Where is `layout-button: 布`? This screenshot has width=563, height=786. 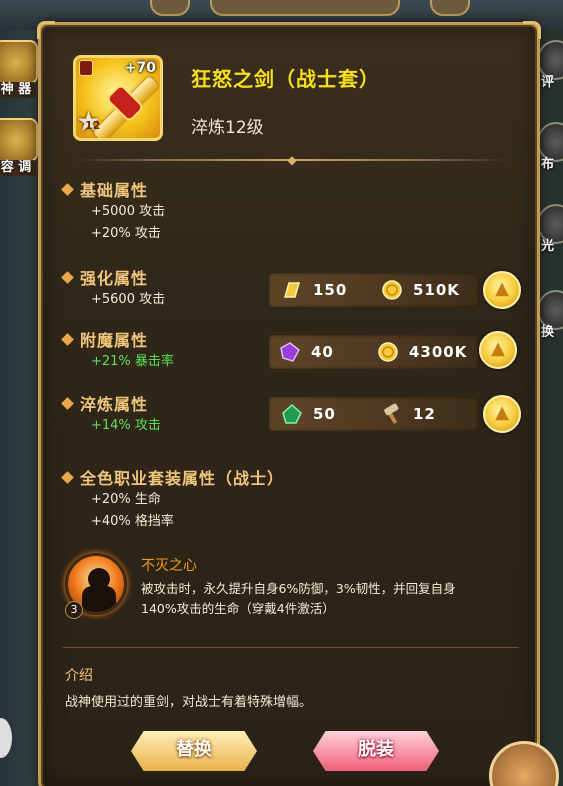
layout-button: 布 is located at coordinates (550, 147).